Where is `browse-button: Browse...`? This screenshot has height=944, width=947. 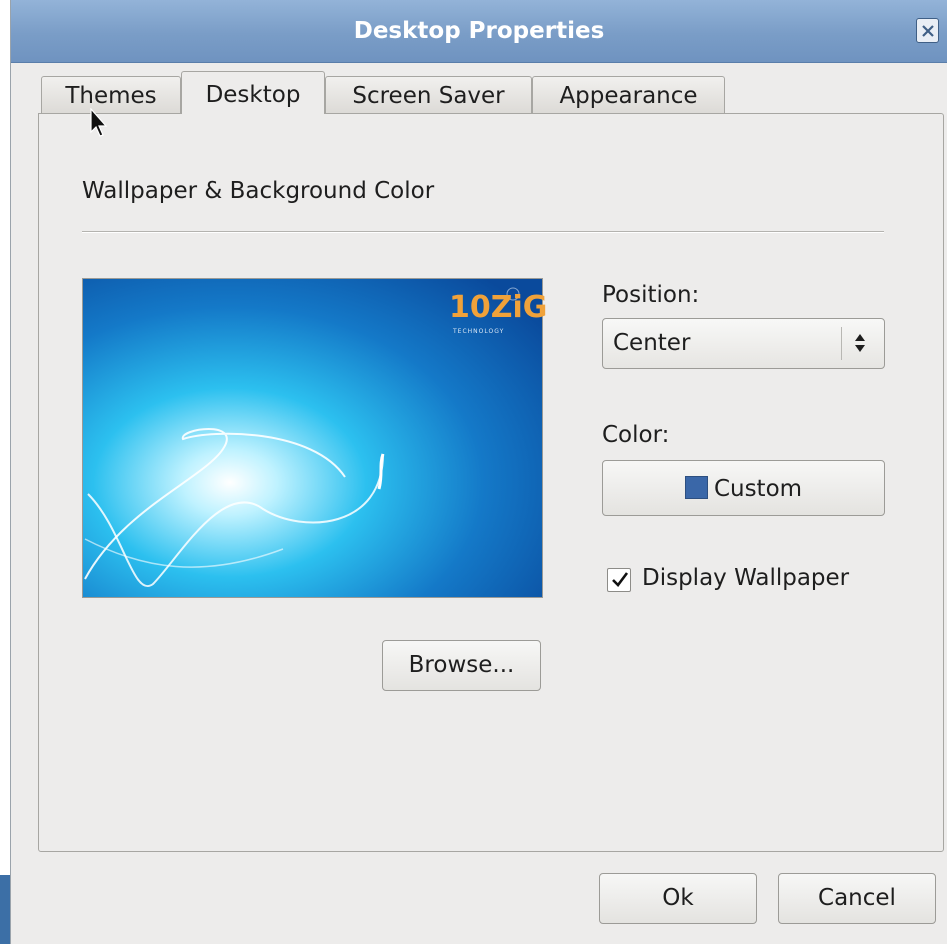 browse-button: Browse... is located at coordinates (461, 665).